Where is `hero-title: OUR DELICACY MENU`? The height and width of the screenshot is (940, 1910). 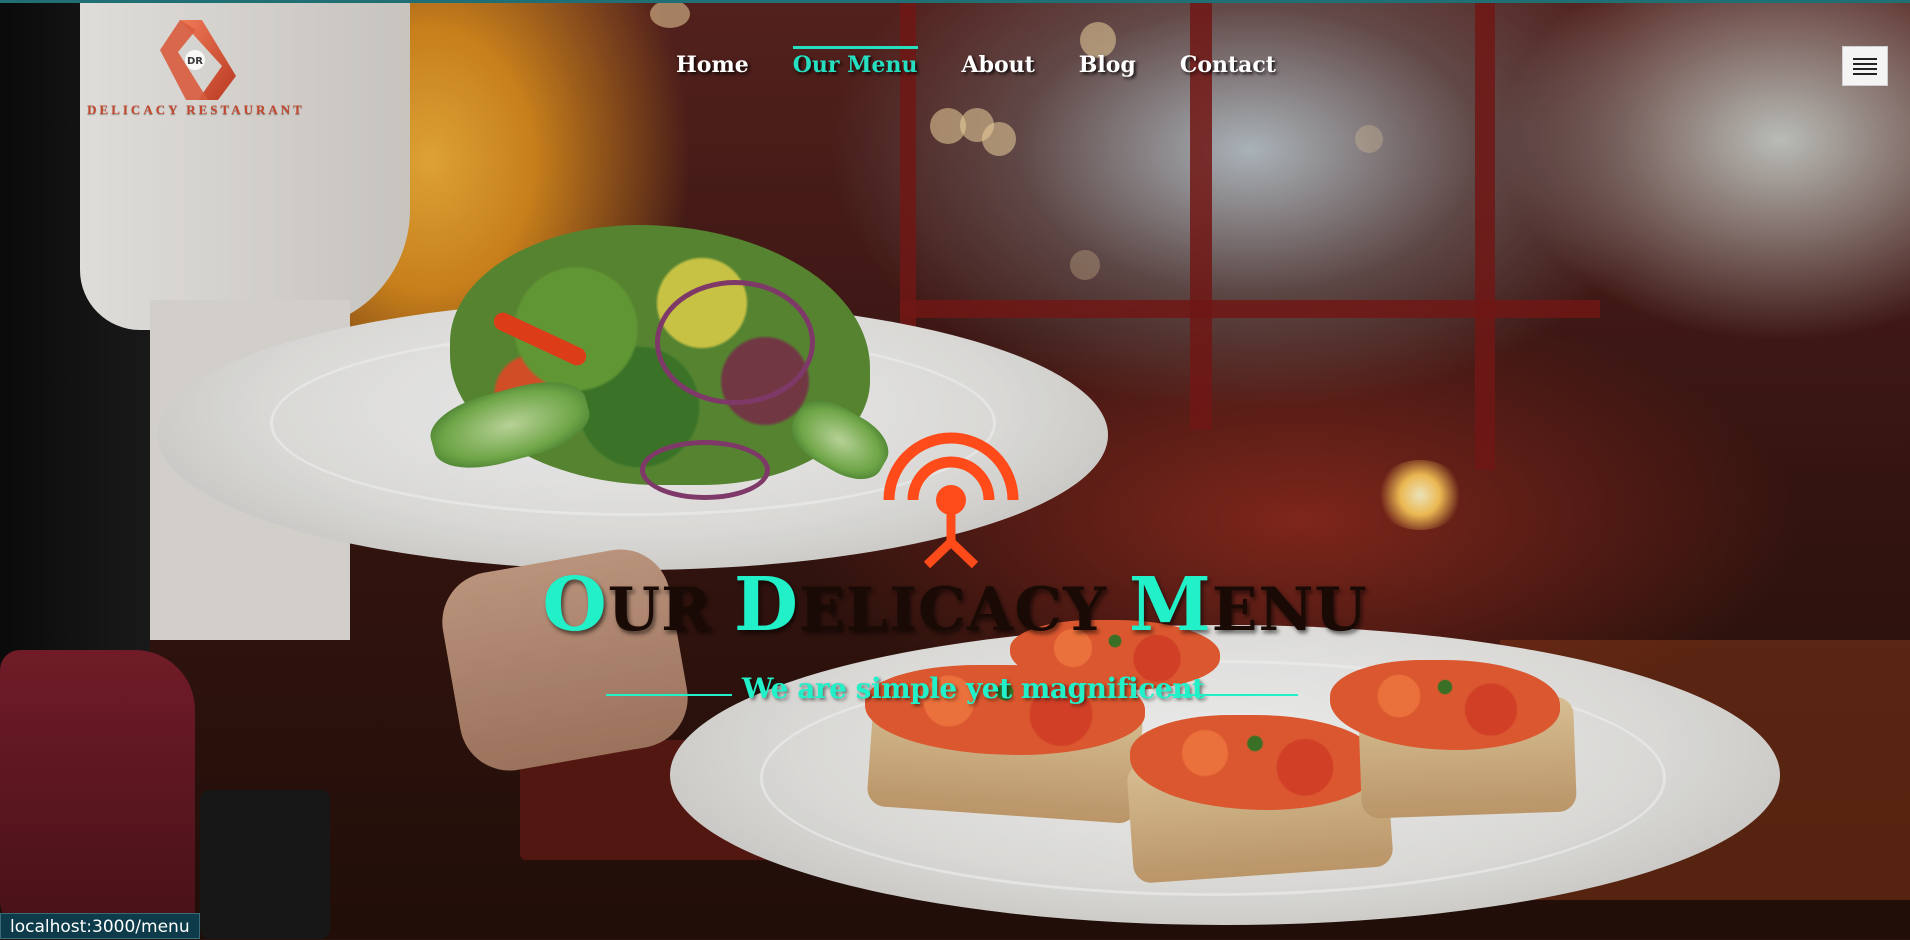
hero-title: OUR DELICACY MENU is located at coordinates (955, 605).